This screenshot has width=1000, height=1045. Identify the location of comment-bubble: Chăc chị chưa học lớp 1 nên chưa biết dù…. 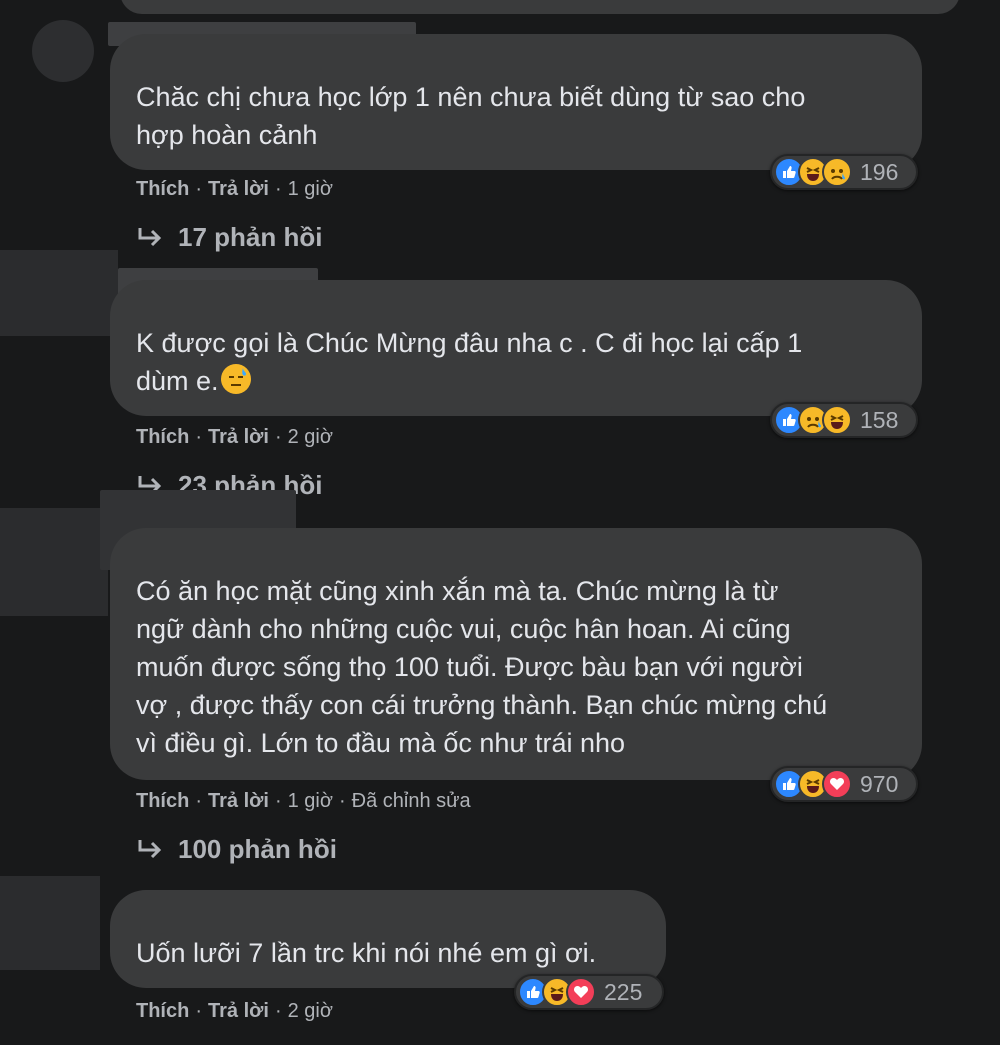
(516, 102).